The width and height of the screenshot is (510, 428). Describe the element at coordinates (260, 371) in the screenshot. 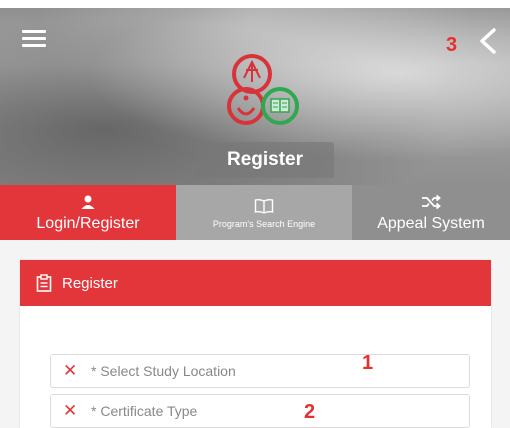

I see `study-location-select: ✕ * Select Study Location` at that location.